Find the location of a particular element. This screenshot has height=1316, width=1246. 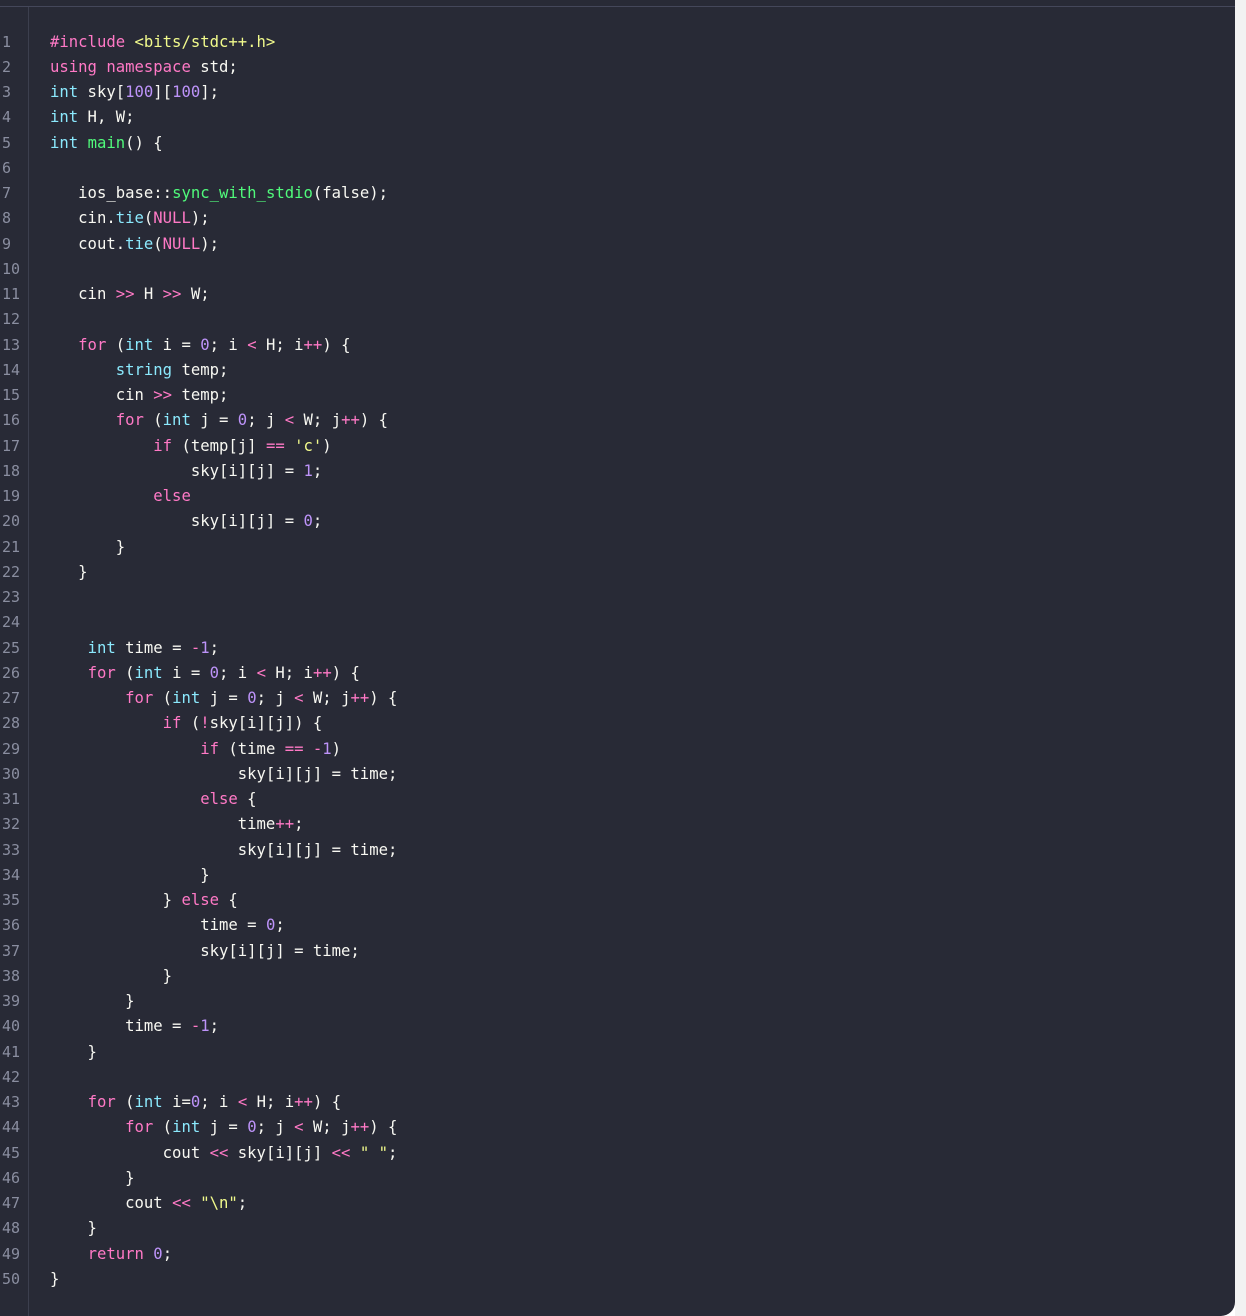

code-token: temp; is located at coordinates (200, 395).